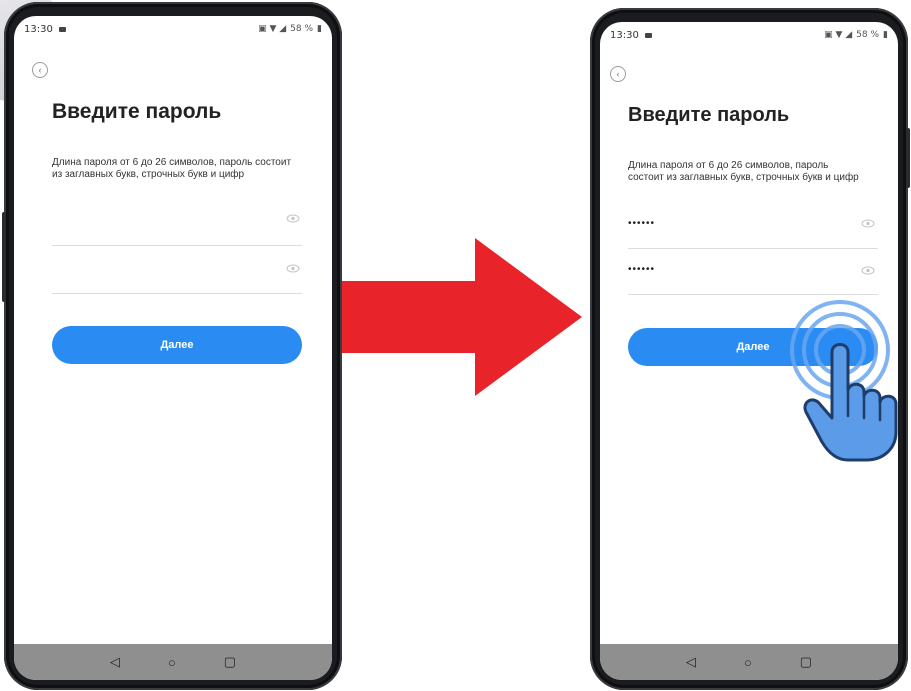 Image resolution: width=911 pixels, height=691 pixels. What do you see at coordinates (642, 223) in the screenshot?
I see `password-value: ••••••` at bounding box center [642, 223].